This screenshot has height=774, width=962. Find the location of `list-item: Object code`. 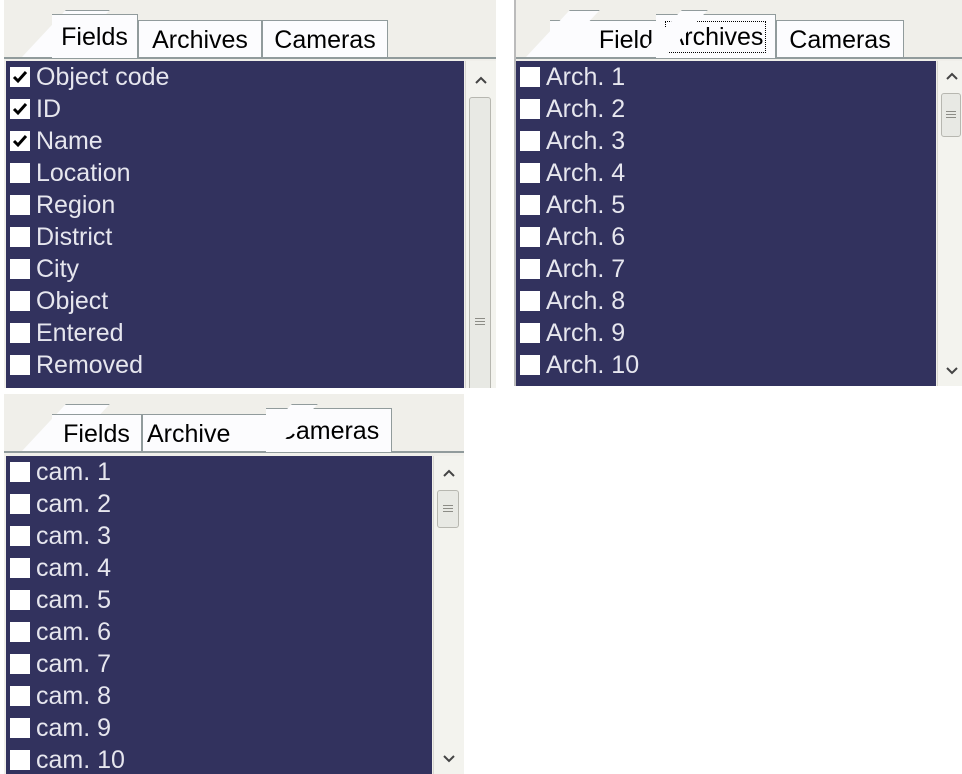

list-item: Object code is located at coordinates (235, 77).